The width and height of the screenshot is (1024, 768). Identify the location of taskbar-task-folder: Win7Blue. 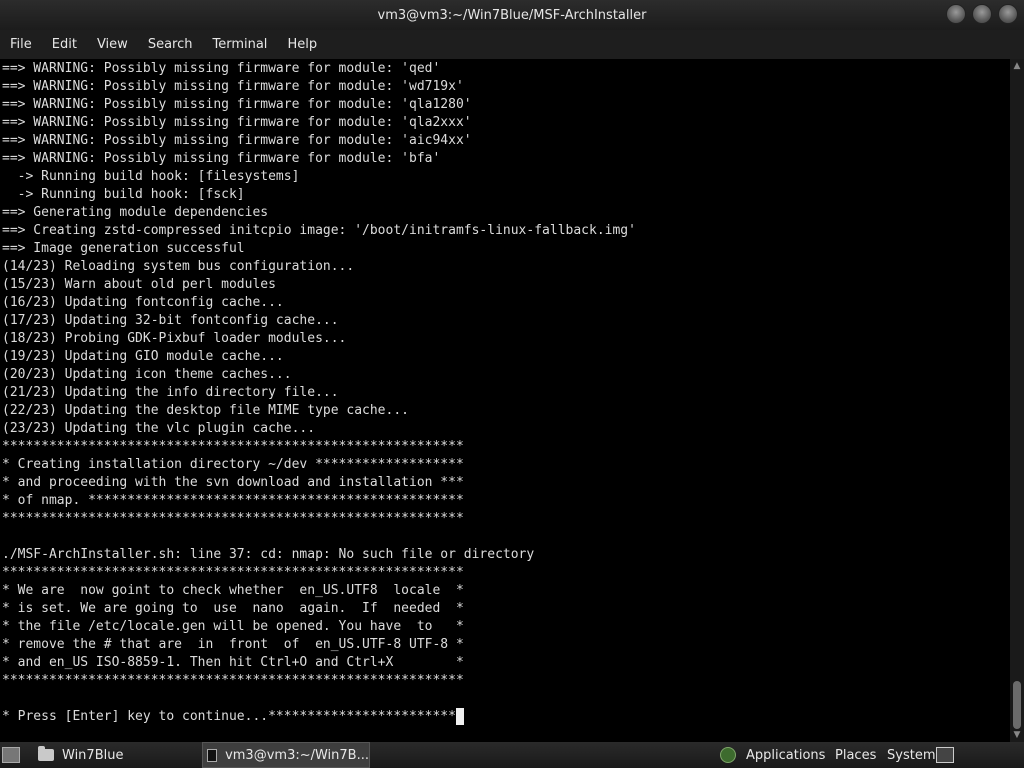
(118, 755).